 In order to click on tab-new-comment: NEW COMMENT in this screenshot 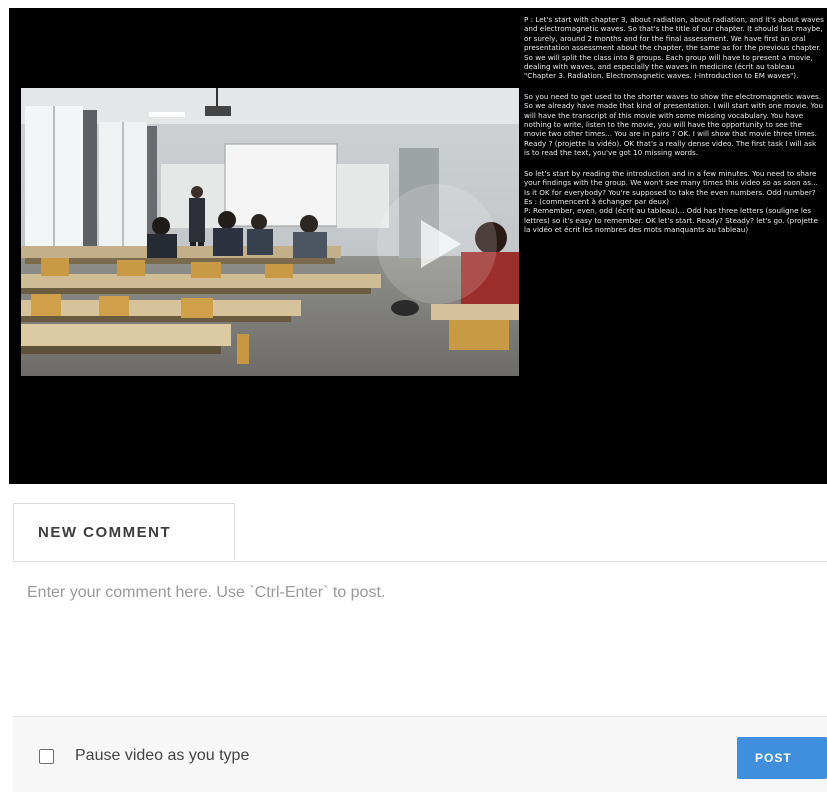, I will do `click(124, 532)`.